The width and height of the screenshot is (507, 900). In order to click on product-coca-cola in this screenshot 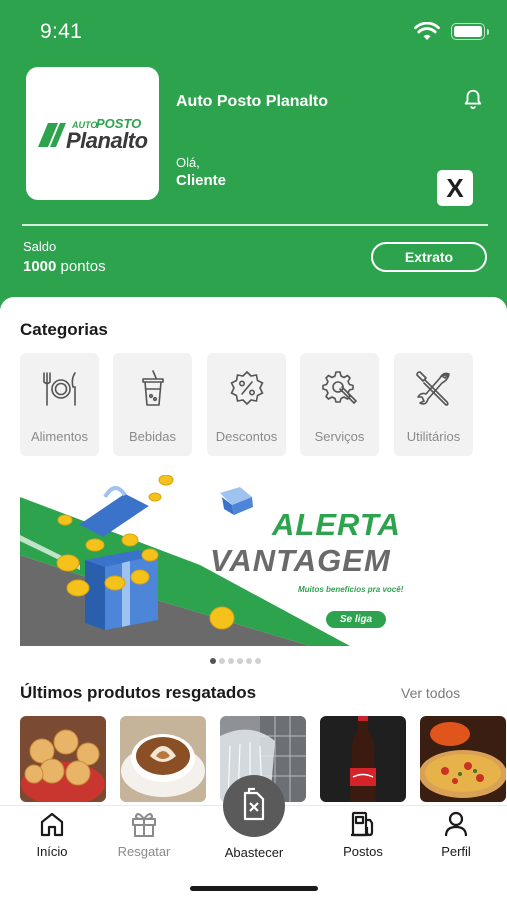, I will do `click(363, 759)`.